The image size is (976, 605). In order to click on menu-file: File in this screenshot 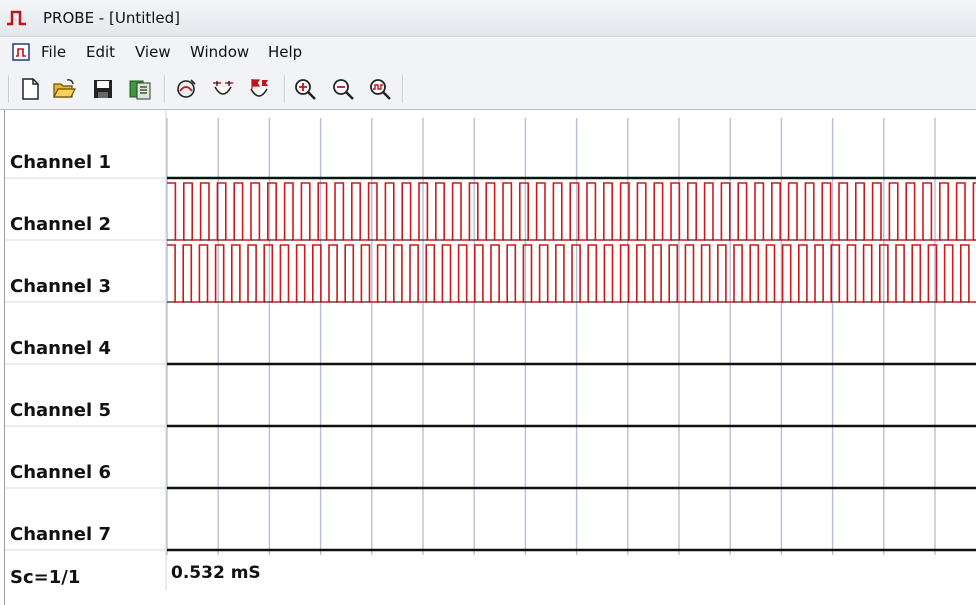, I will do `click(53, 52)`.